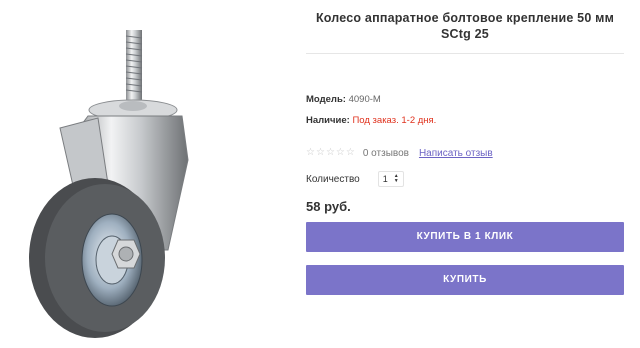 The image size is (640, 348). Describe the element at coordinates (333, 179) in the screenshot. I see `quantity-label: Количество` at that location.